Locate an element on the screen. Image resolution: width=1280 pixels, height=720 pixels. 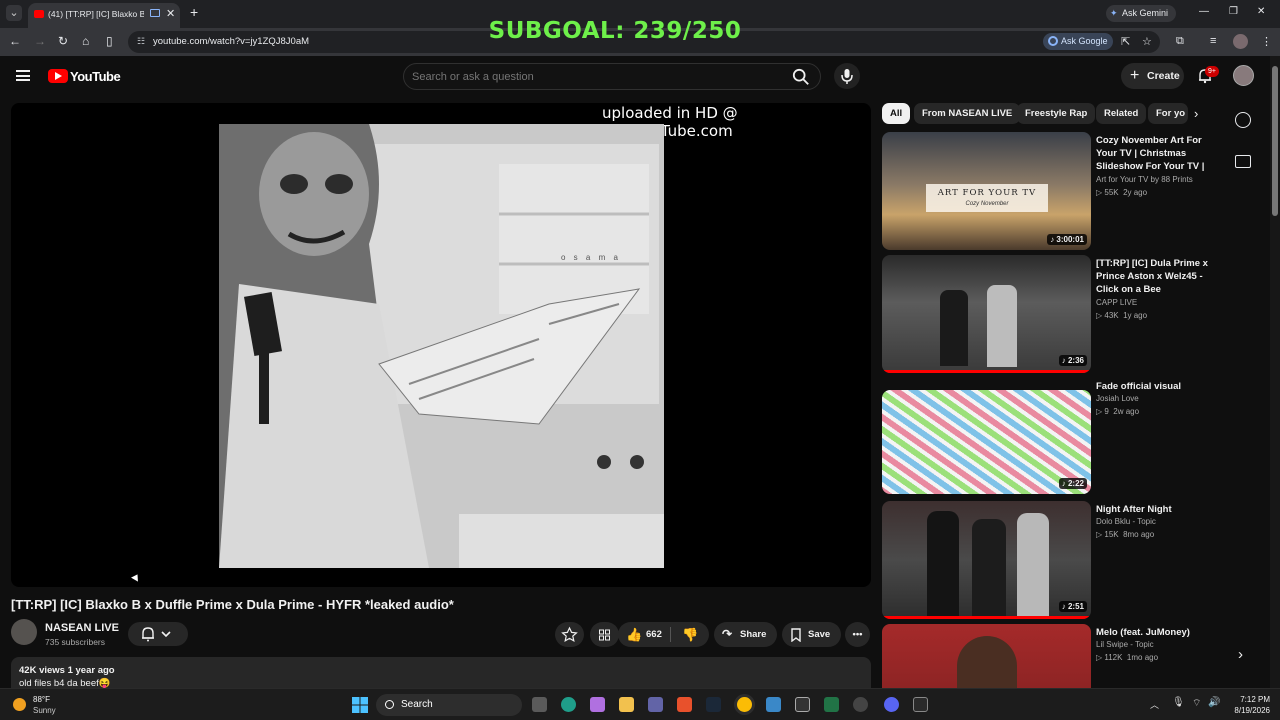
video-thumbnail: ♪ 2:36 is located at coordinates (986, 314).